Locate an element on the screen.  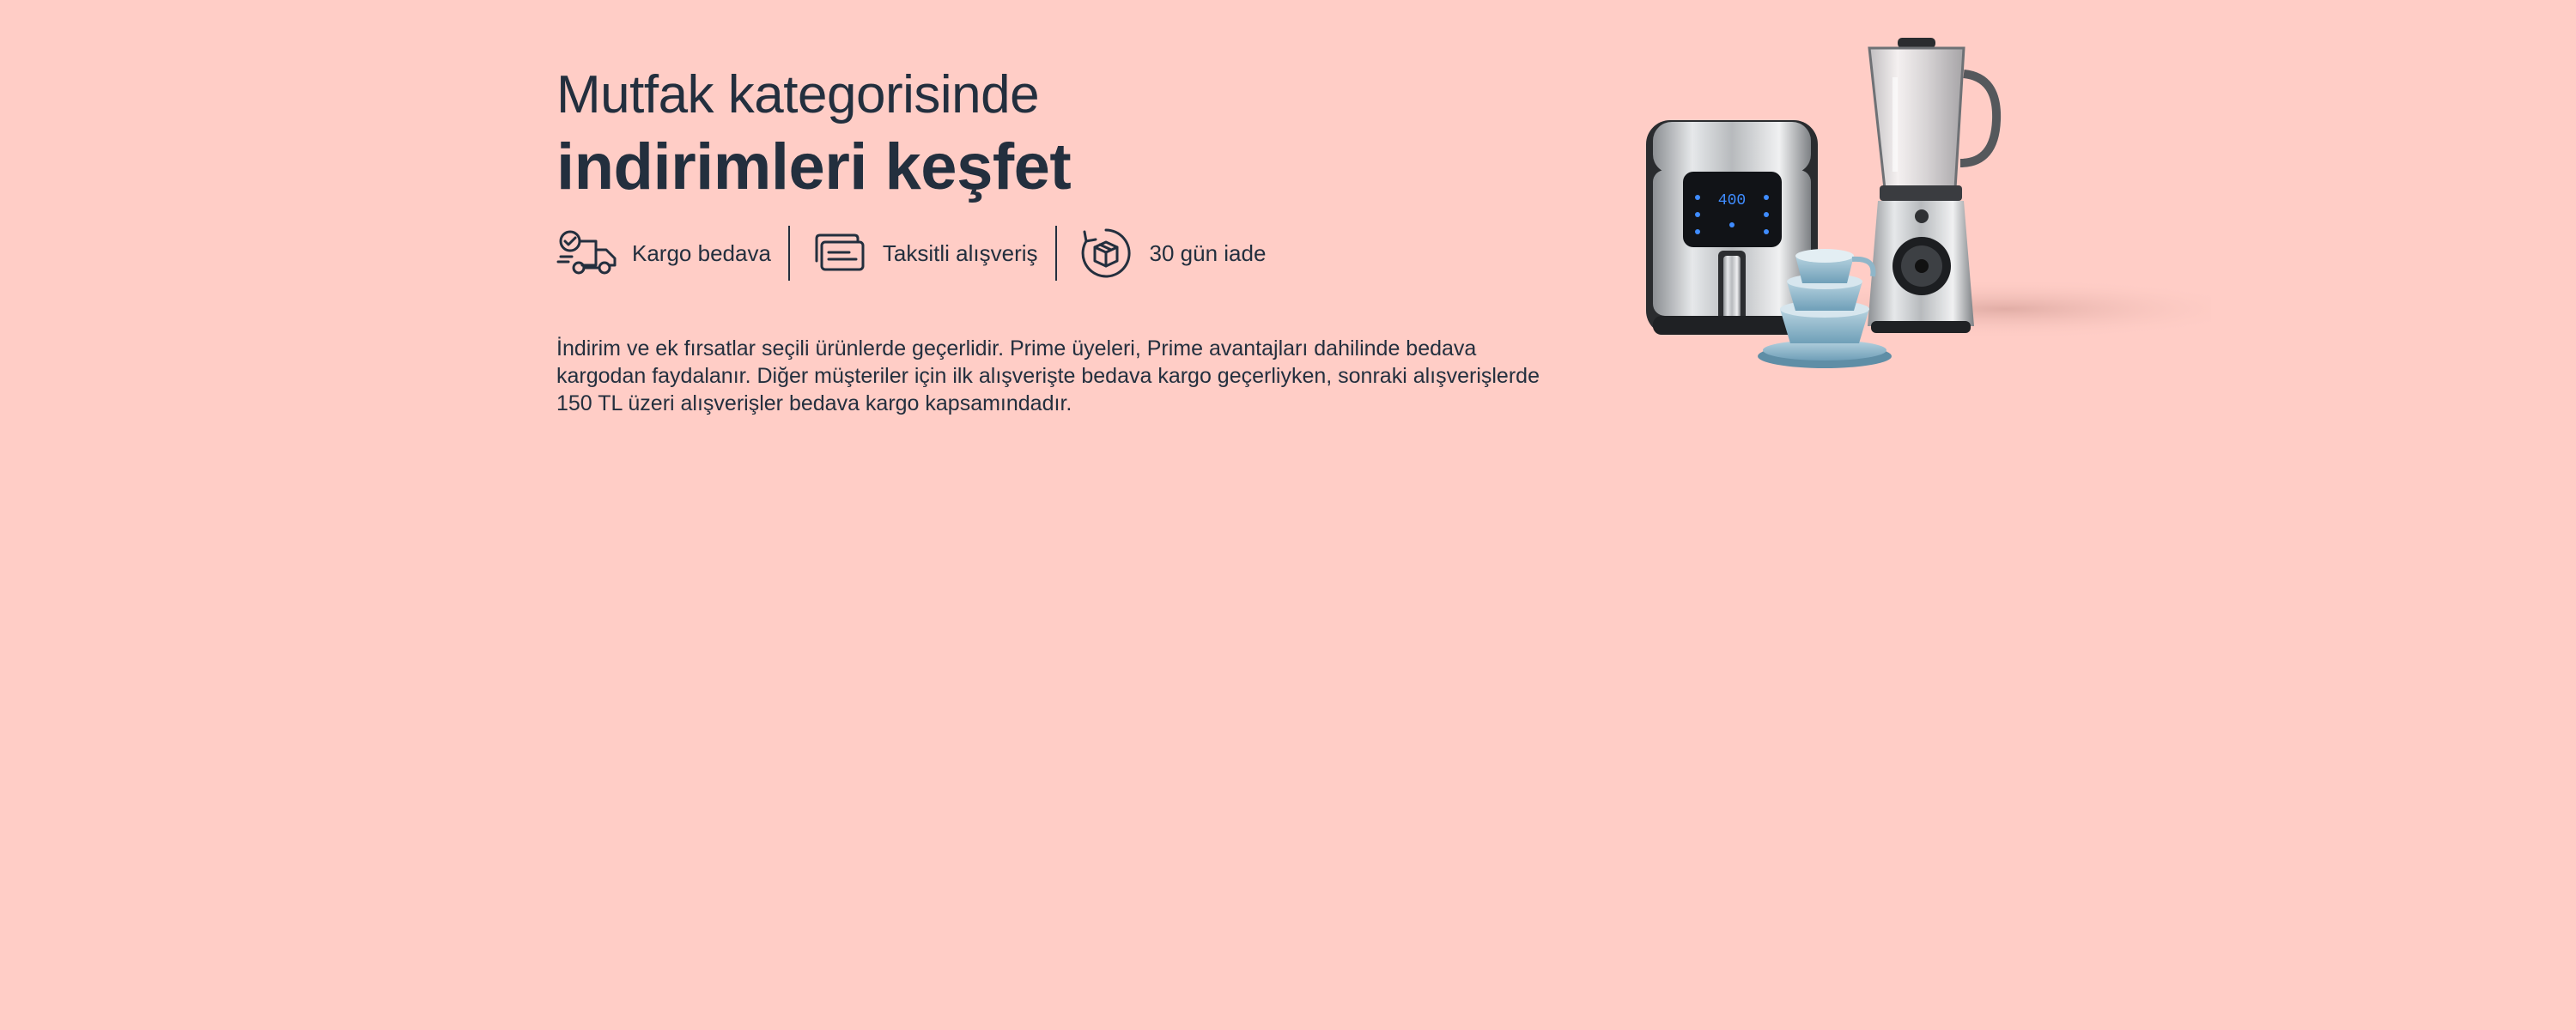
headline-line-2: indirimleri keşfet is located at coordinates (814, 166).